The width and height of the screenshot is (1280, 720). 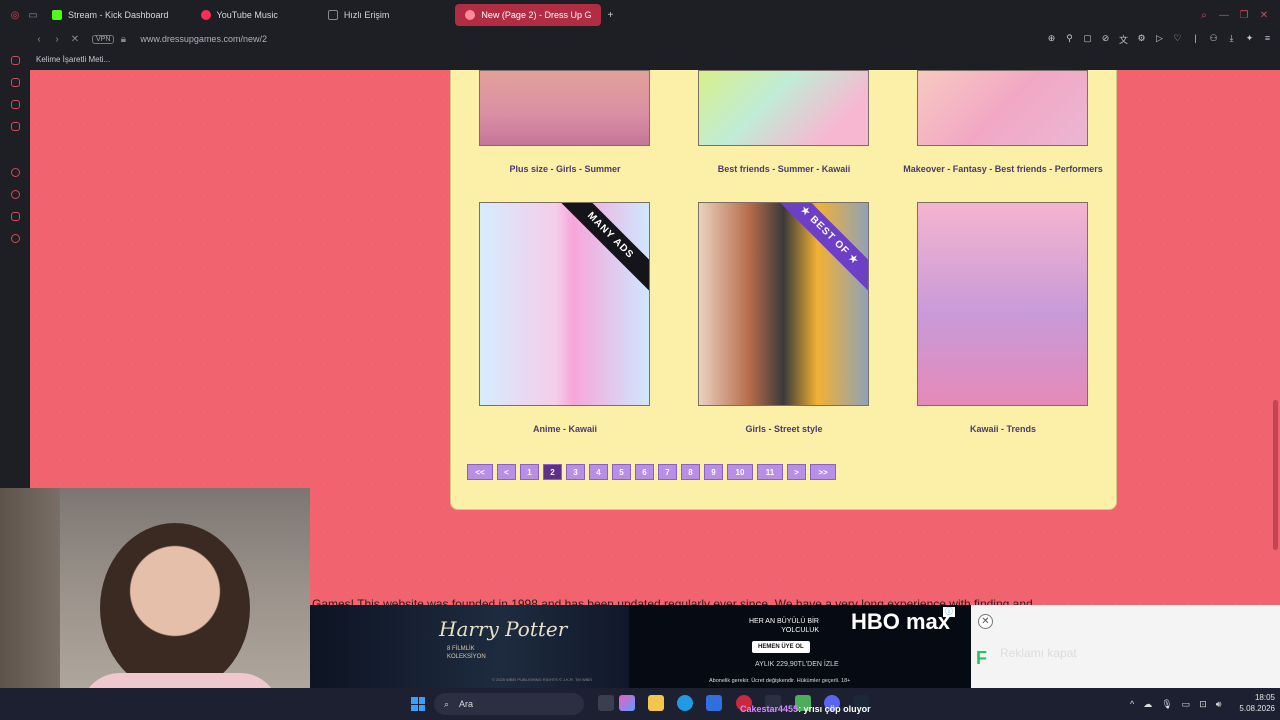 I want to click on new-tab-button: +, so click(x=610, y=15).